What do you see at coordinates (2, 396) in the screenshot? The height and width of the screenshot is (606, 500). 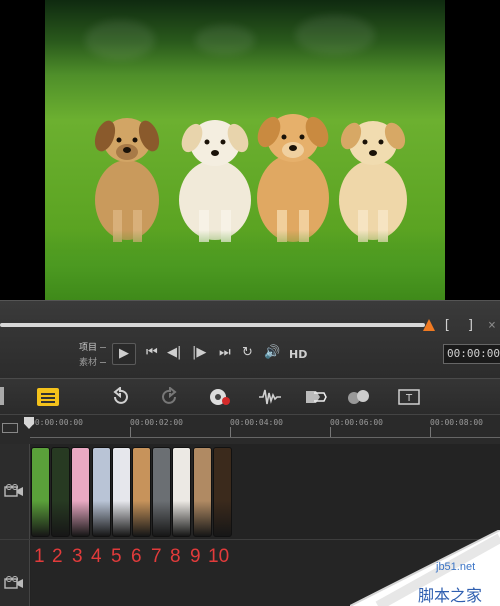 I see `toolbar-edge` at bounding box center [2, 396].